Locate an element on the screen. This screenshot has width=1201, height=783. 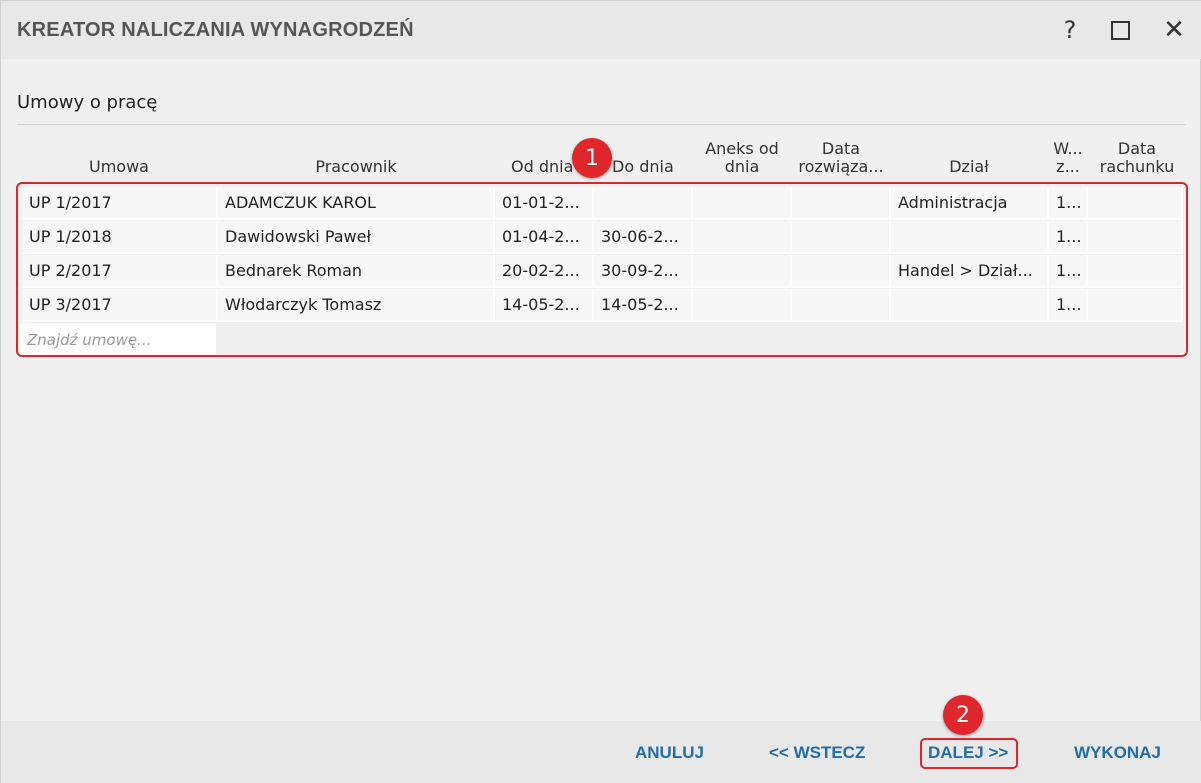
cell-umowa: UP 1/2018 is located at coordinates (120, 237).